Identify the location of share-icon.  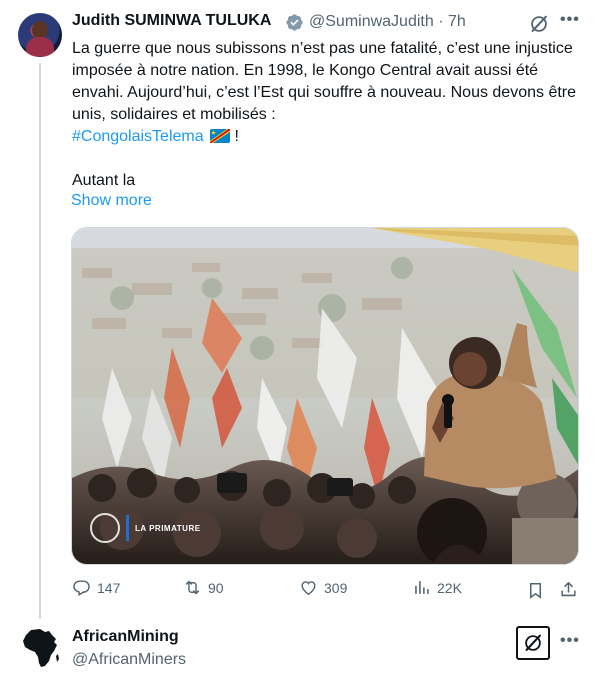
(568, 589).